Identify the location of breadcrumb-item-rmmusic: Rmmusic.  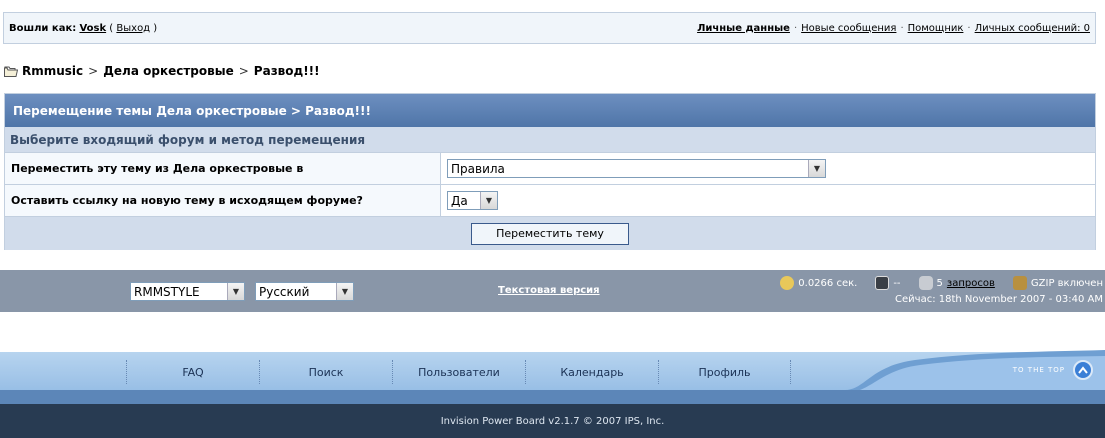
(52, 71).